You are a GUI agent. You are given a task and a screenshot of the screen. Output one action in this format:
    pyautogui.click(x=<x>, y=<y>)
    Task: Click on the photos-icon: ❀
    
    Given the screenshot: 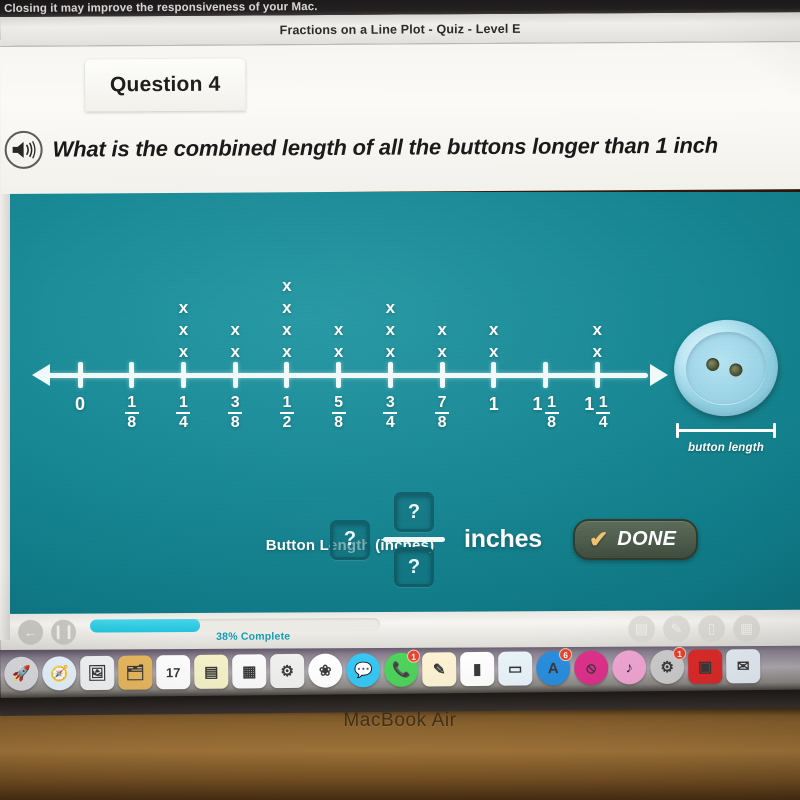 What is the action you would take?
    pyautogui.click(x=325, y=671)
    